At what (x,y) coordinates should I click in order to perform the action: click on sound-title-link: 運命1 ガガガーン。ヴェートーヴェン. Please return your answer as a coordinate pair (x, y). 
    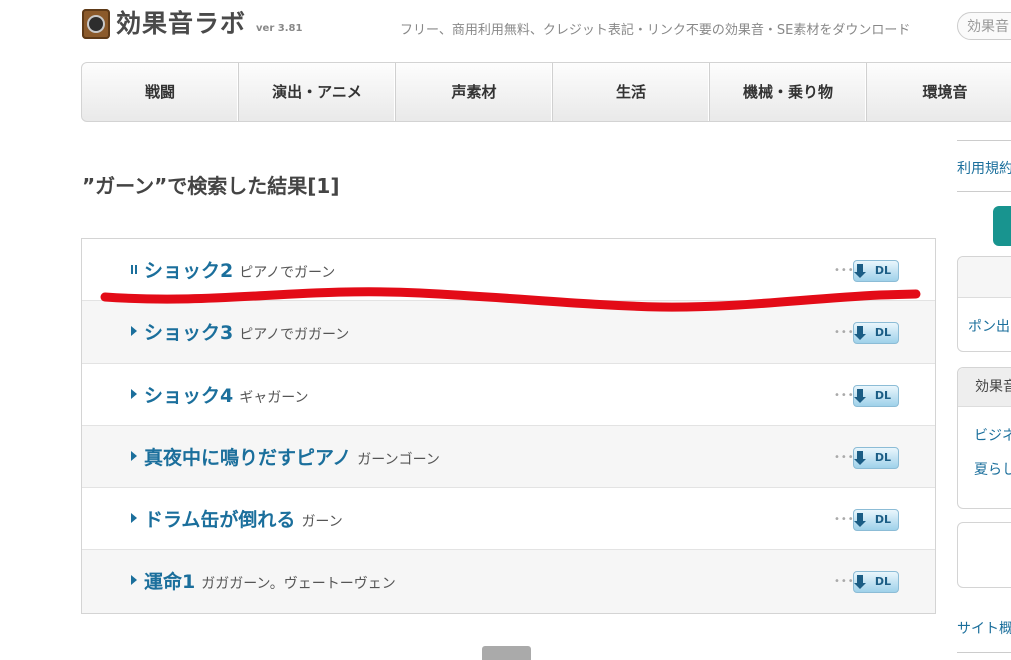
    Looking at the image, I should click on (270, 580).